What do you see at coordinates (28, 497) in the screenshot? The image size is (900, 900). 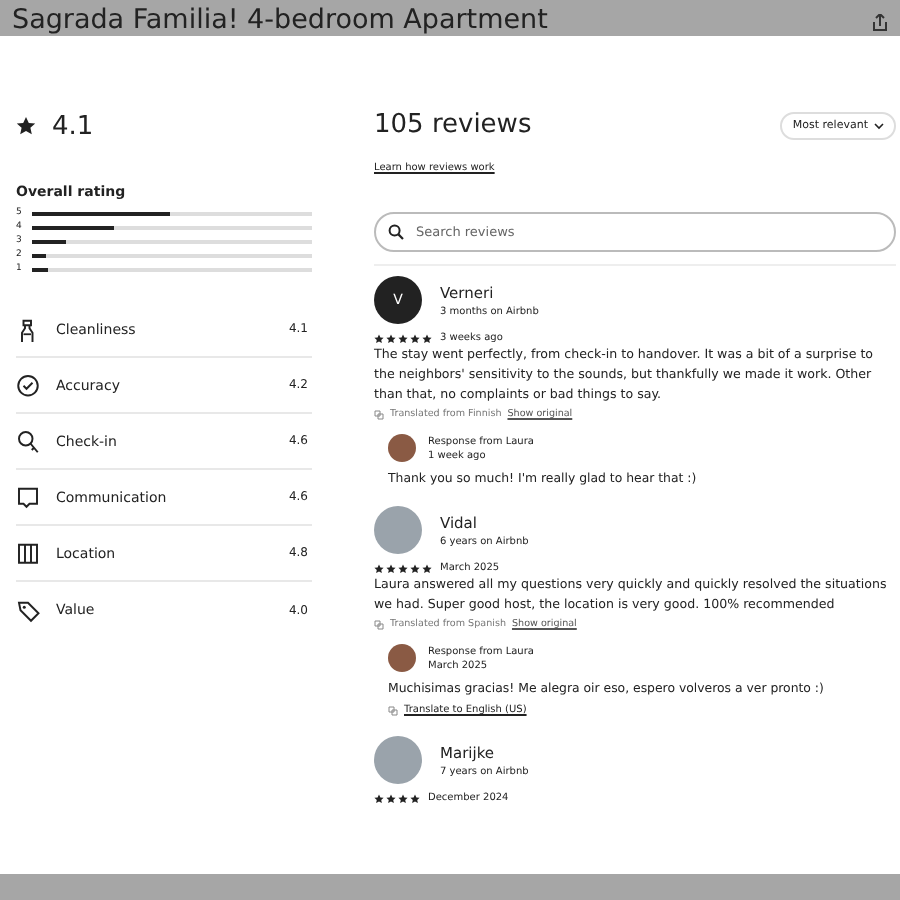 I see `communication-icon` at bounding box center [28, 497].